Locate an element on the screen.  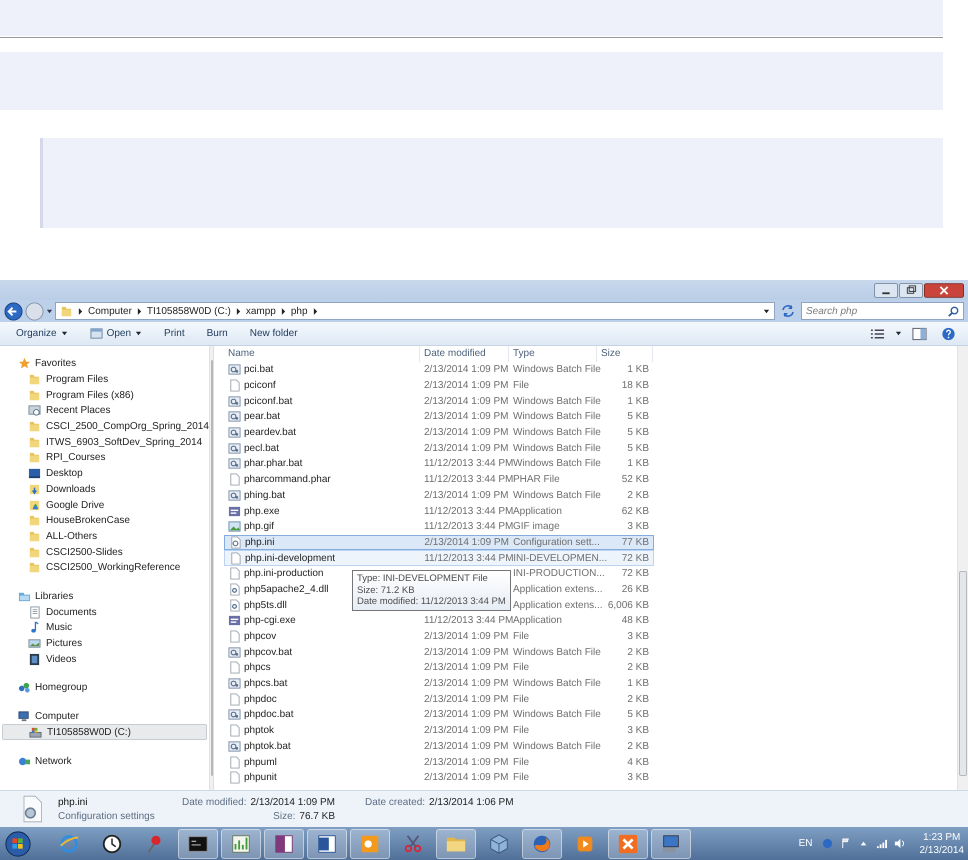
toolbar-button: Open is located at coordinates (116, 333).